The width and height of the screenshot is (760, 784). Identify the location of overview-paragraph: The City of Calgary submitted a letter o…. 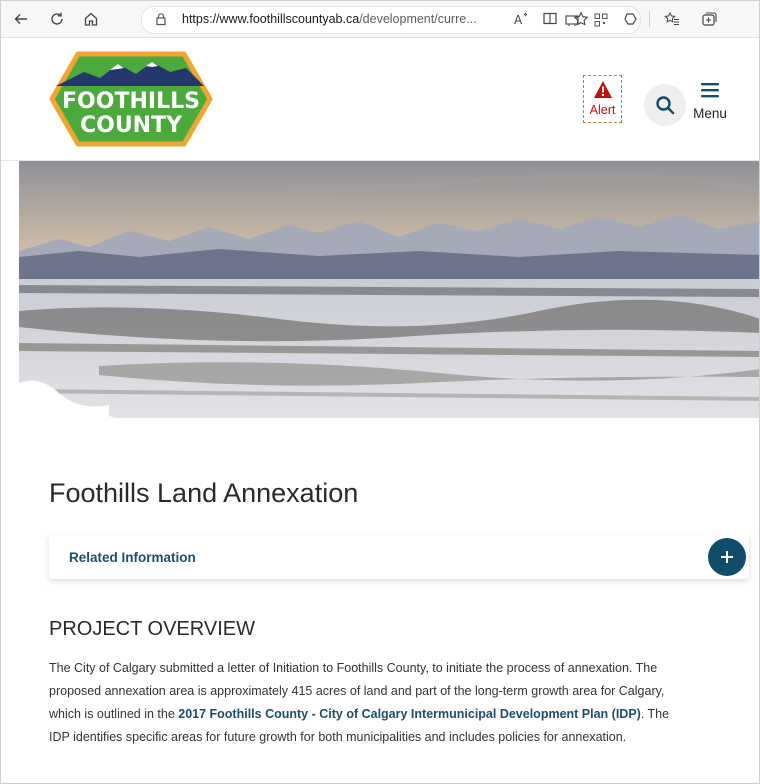
(369, 703).